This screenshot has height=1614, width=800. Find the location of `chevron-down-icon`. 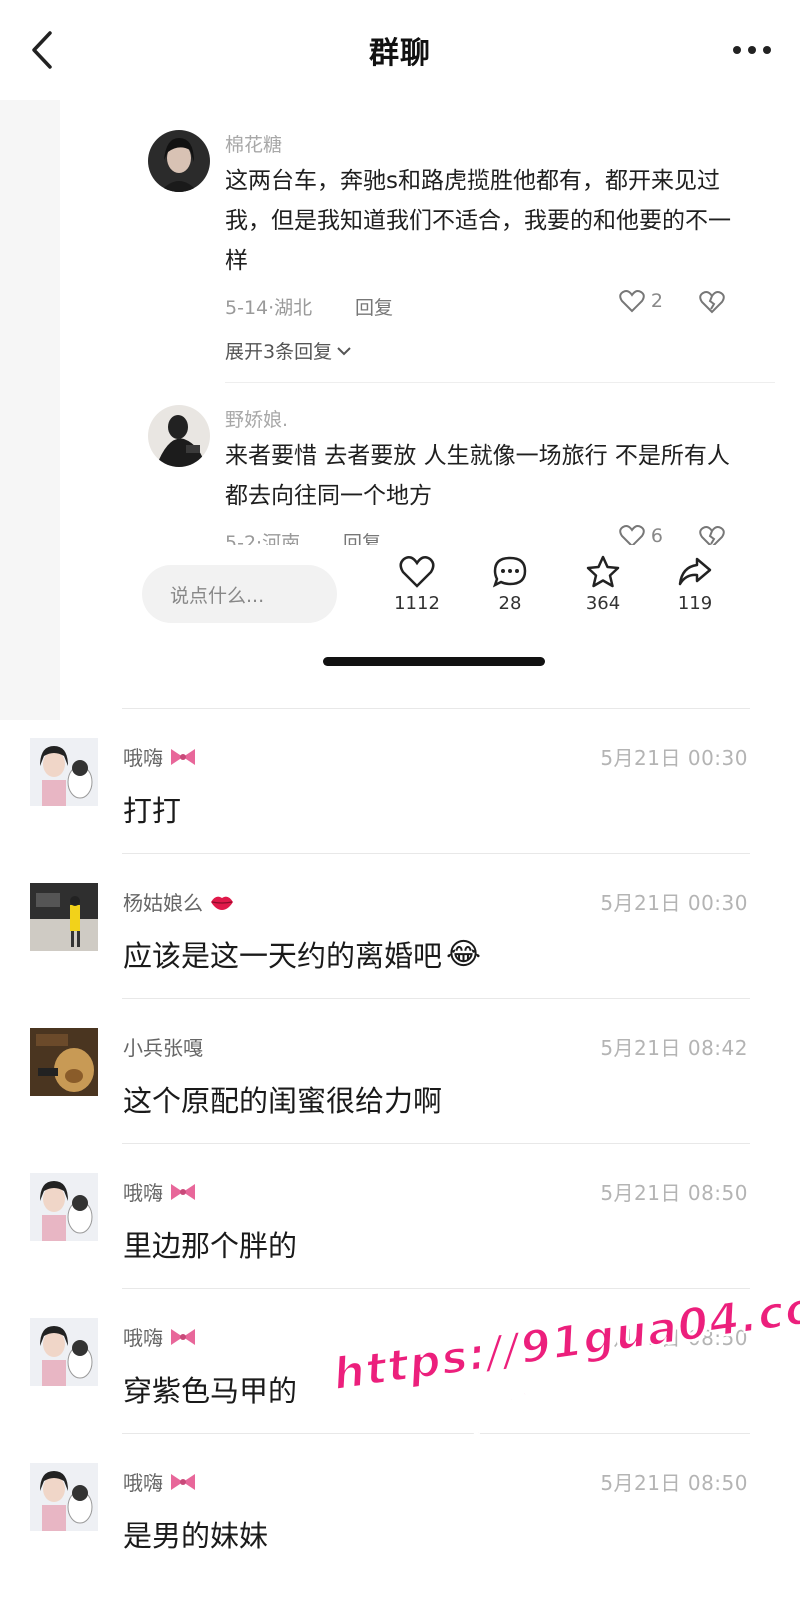

chevron-down-icon is located at coordinates (344, 350).